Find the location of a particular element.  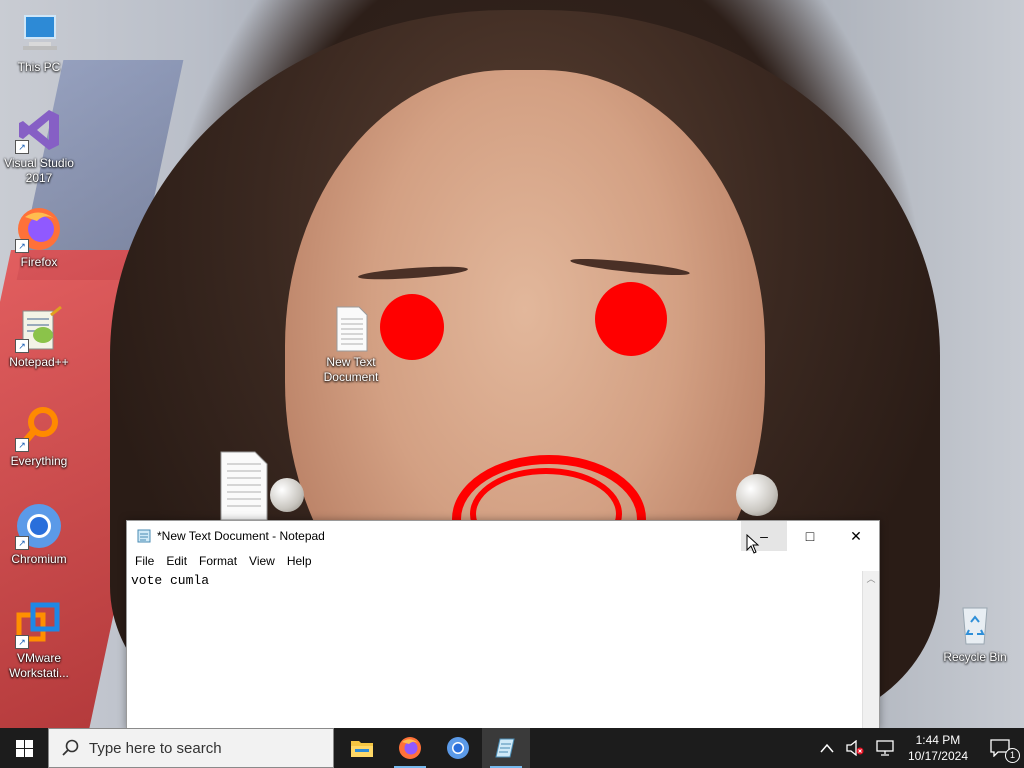

firefox-icon is located at coordinates (410, 748).